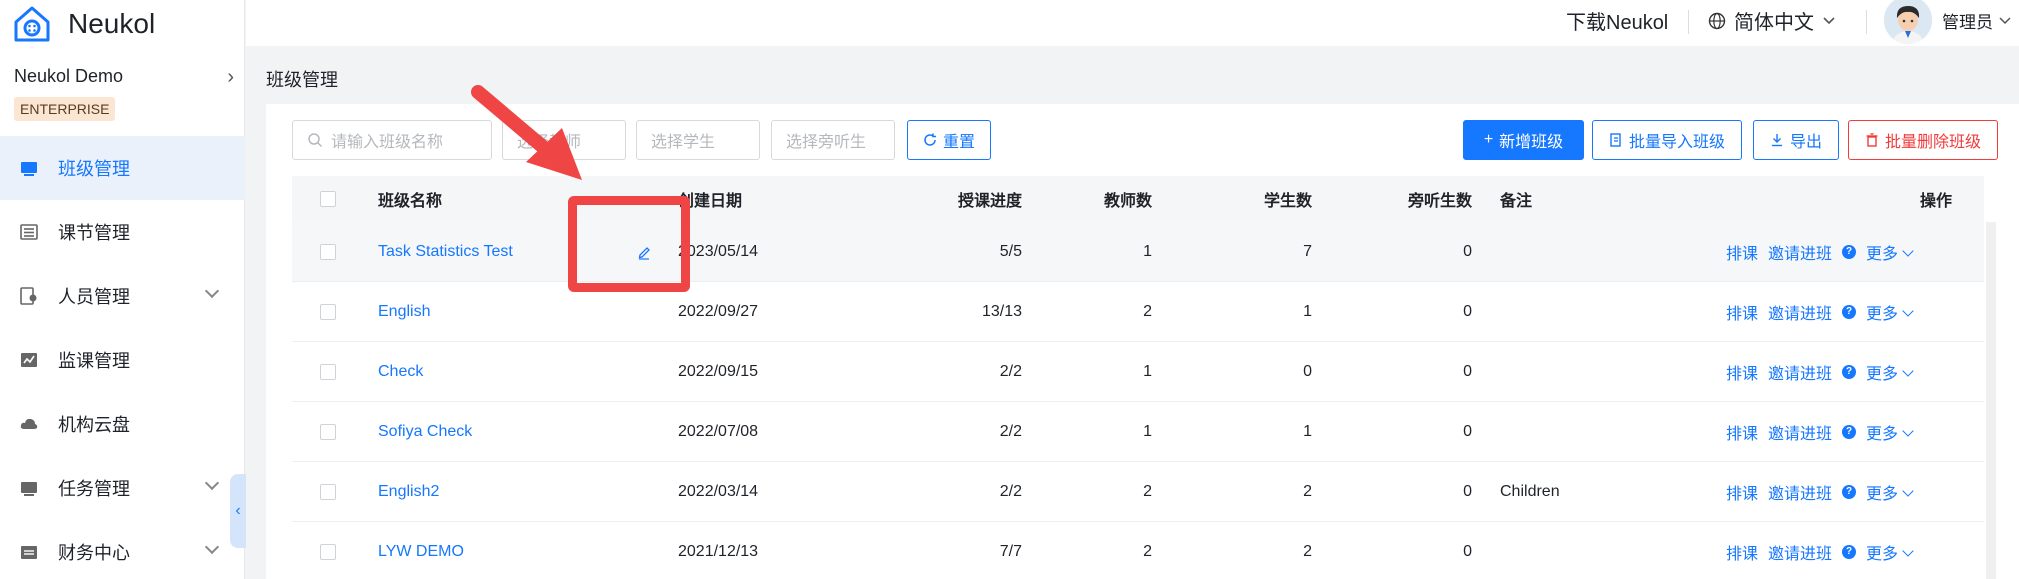  What do you see at coordinates (1467, 551) in the screenshot?
I see `auditor-count: 0` at bounding box center [1467, 551].